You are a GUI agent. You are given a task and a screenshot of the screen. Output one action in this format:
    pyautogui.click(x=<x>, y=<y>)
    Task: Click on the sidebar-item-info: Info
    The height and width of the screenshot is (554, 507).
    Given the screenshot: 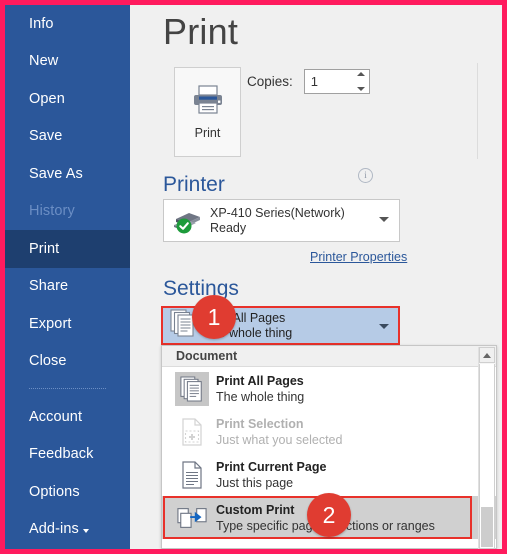 What is the action you would take?
    pyautogui.click(x=67, y=24)
    